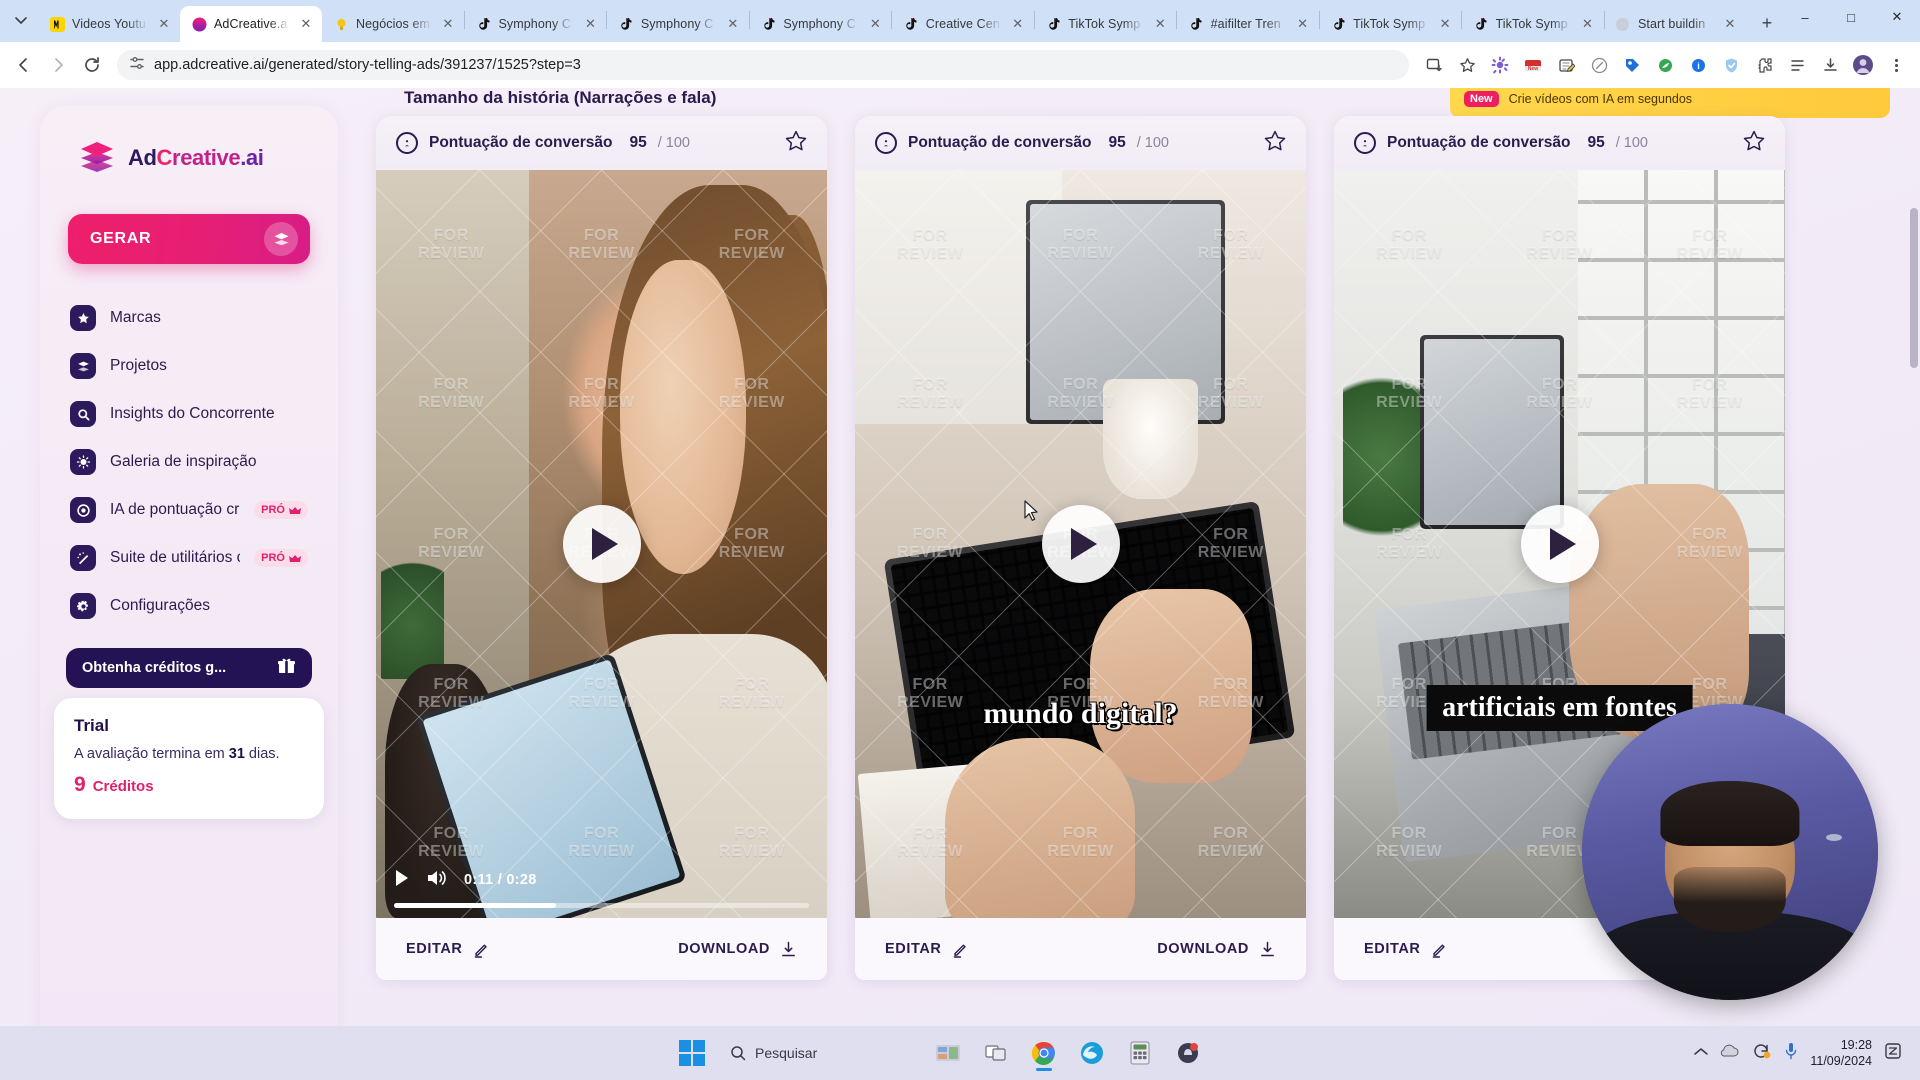 The height and width of the screenshot is (1080, 1920). I want to click on browser-tab: Start buildin ✕, so click(1675, 24).